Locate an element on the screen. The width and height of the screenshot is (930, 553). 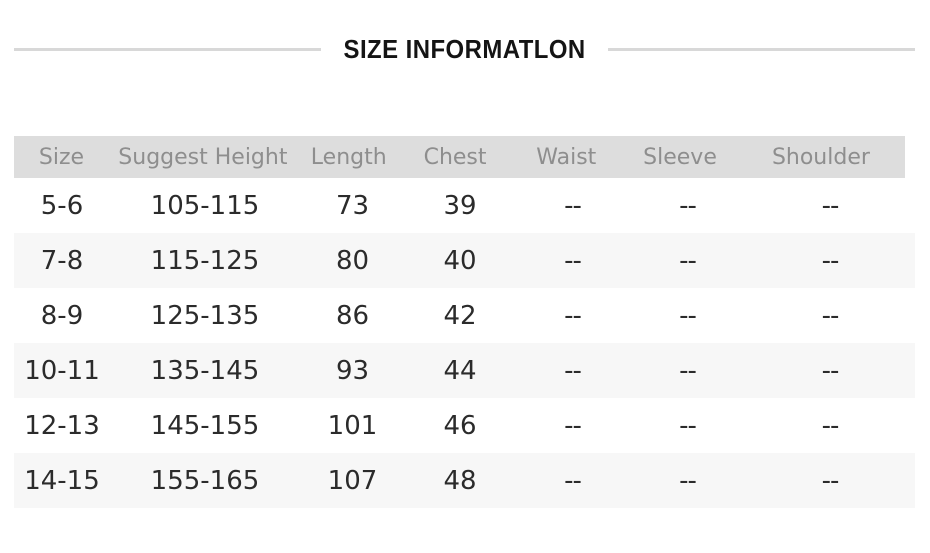
cell-length: 93 is located at coordinates (352, 370).